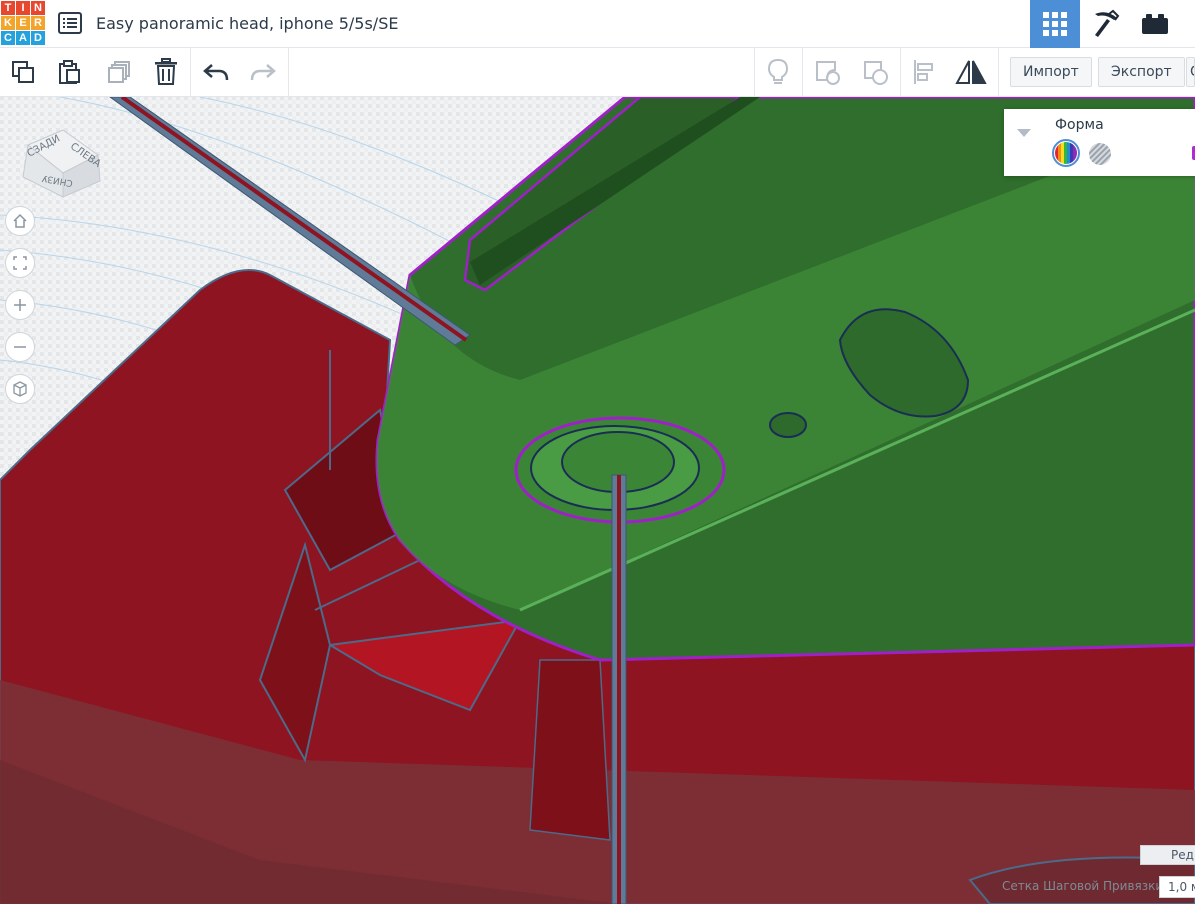 This screenshot has width=1195, height=904. What do you see at coordinates (1177, 887) in the screenshot?
I see `snap-grid-select: 1,0 м` at bounding box center [1177, 887].